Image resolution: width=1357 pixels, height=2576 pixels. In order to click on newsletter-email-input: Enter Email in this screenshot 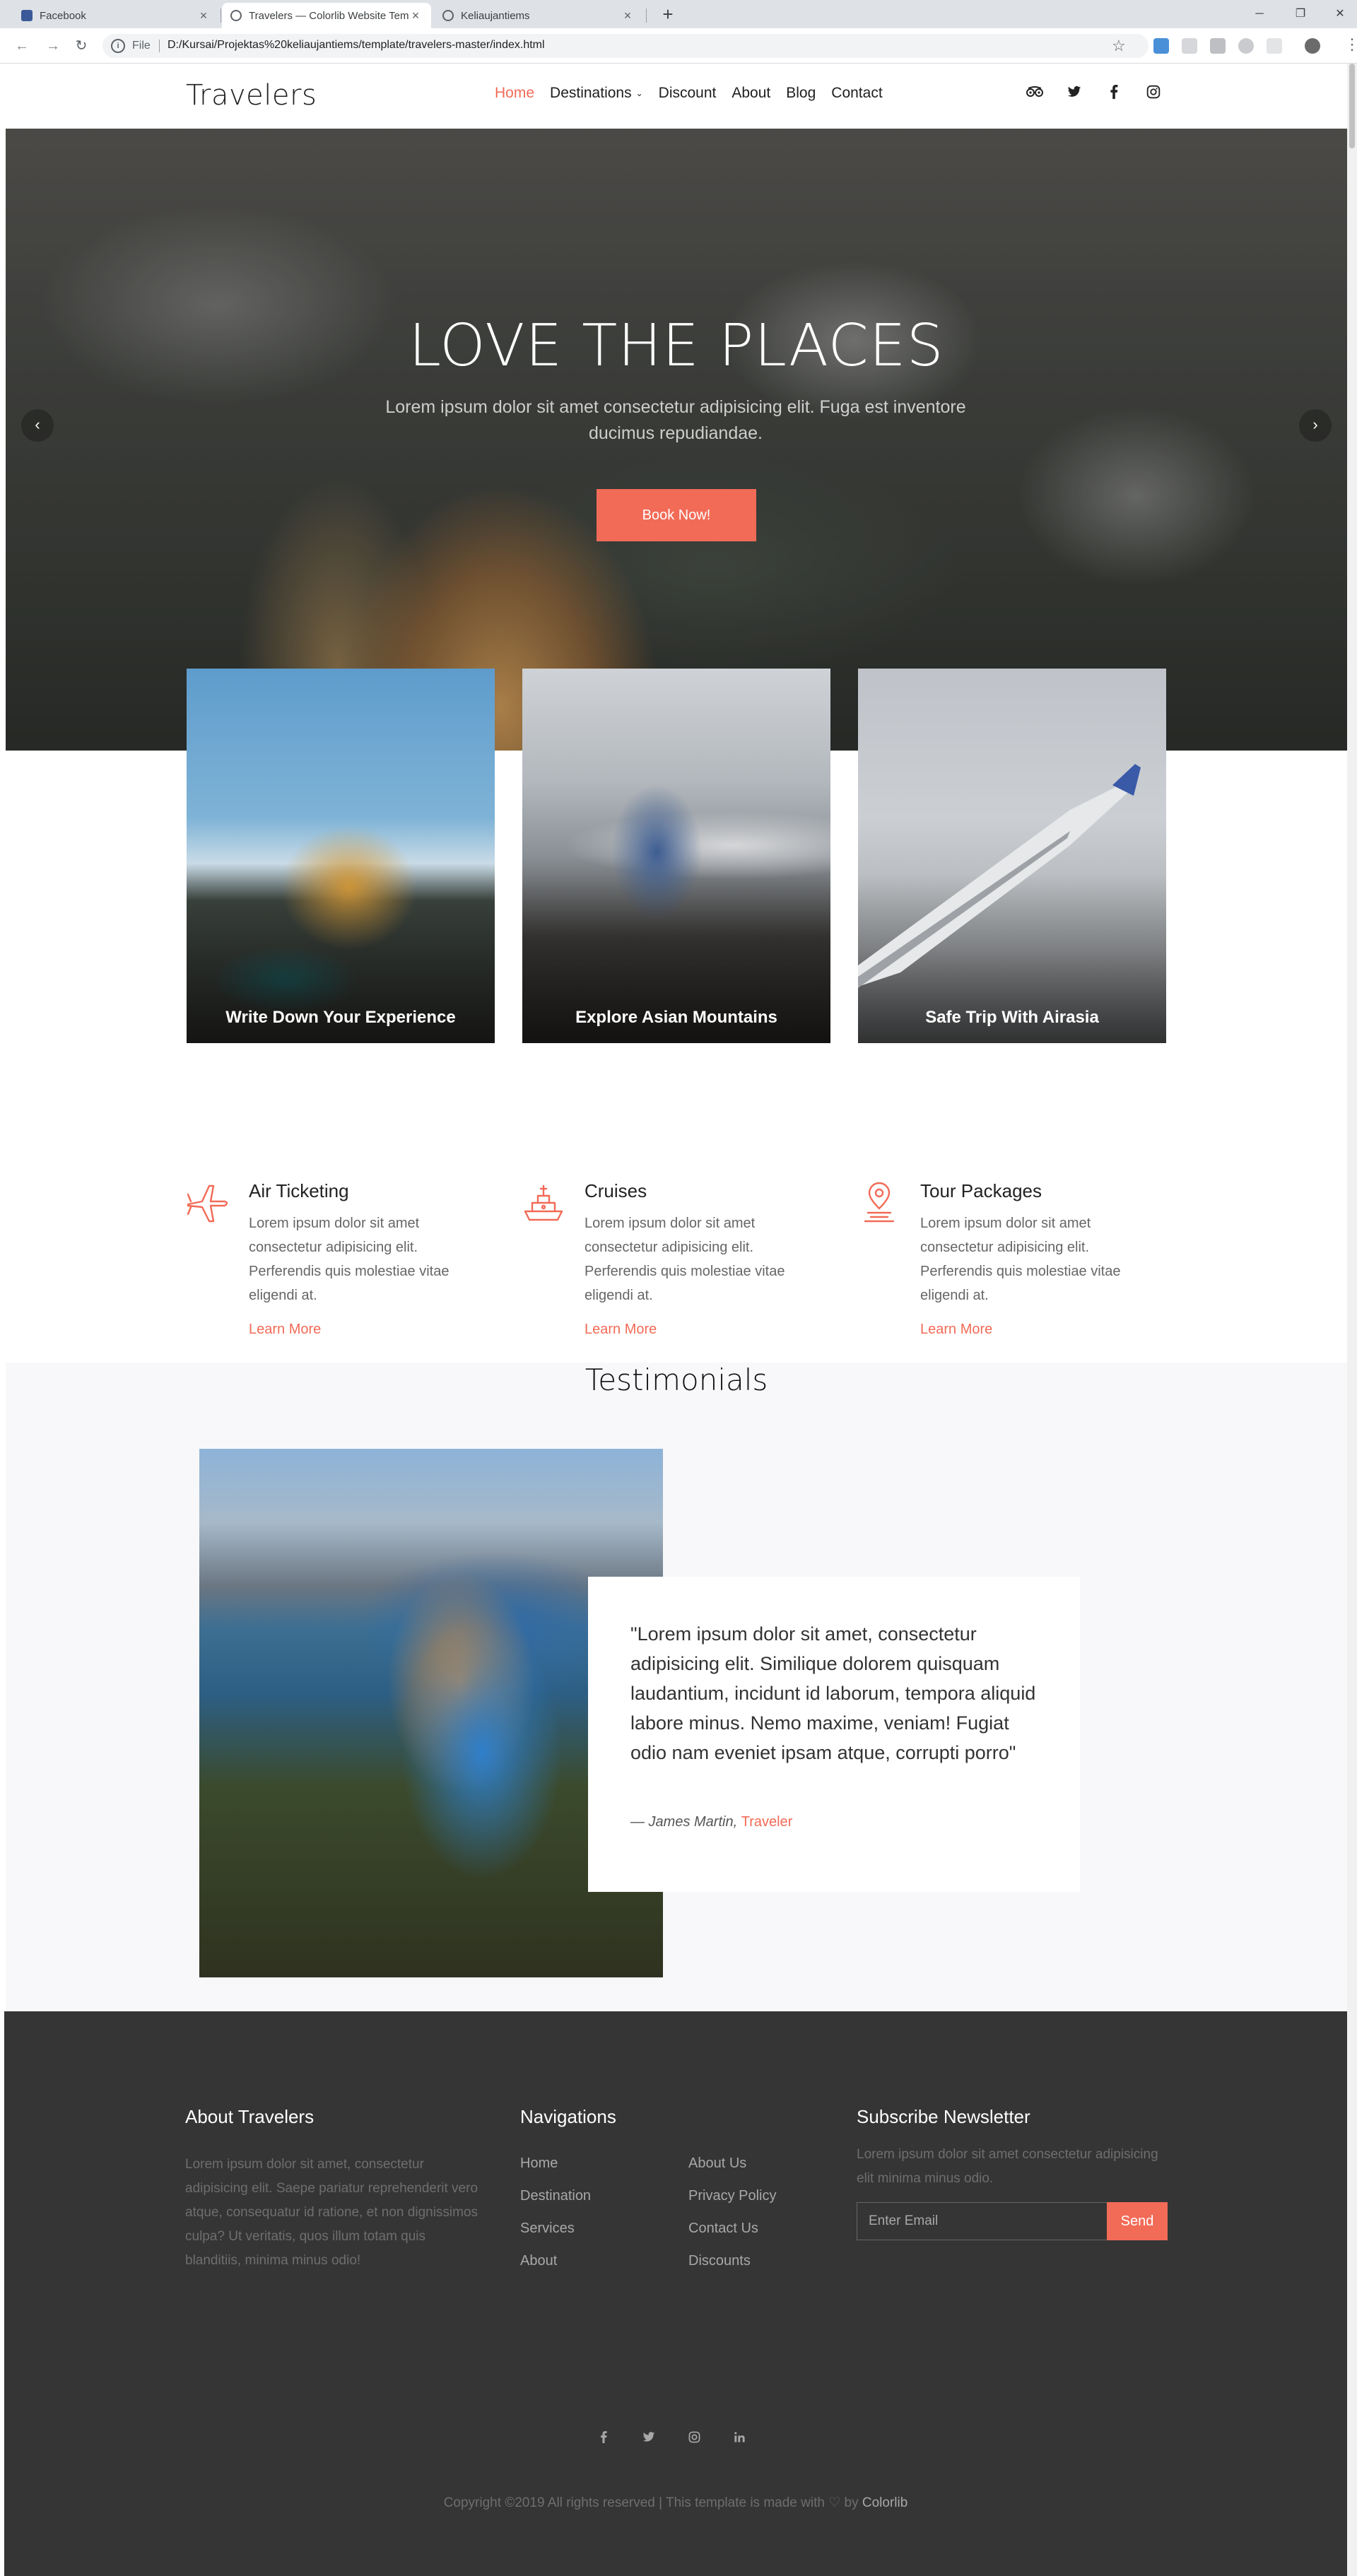, I will do `click(982, 2221)`.